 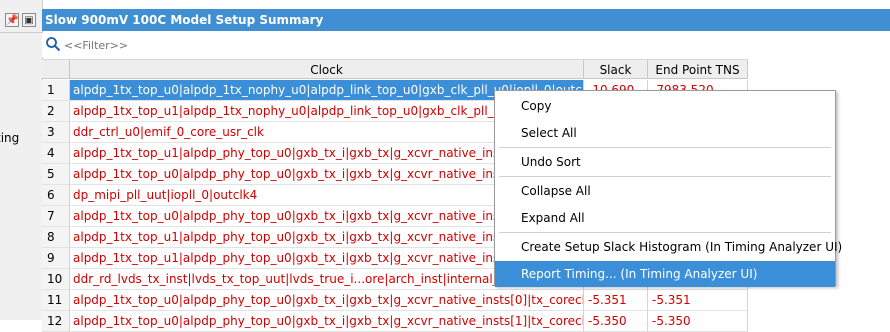 What do you see at coordinates (53, 44) in the screenshot?
I see `search-icon` at bounding box center [53, 44].